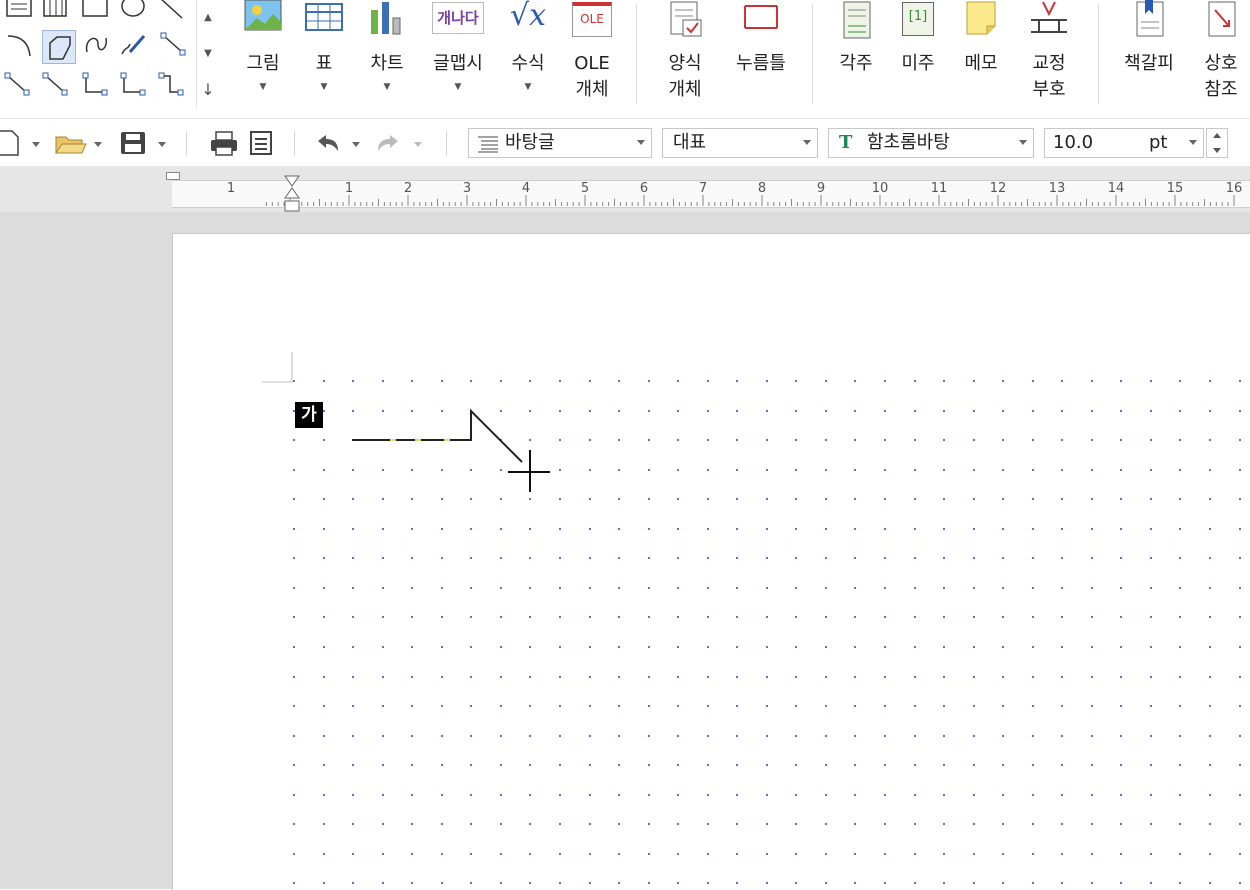 This screenshot has height=890, width=1250. What do you see at coordinates (1217, 150) in the screenshot?
I see `font-size-down-icon` at bounding box center [1217, 150].